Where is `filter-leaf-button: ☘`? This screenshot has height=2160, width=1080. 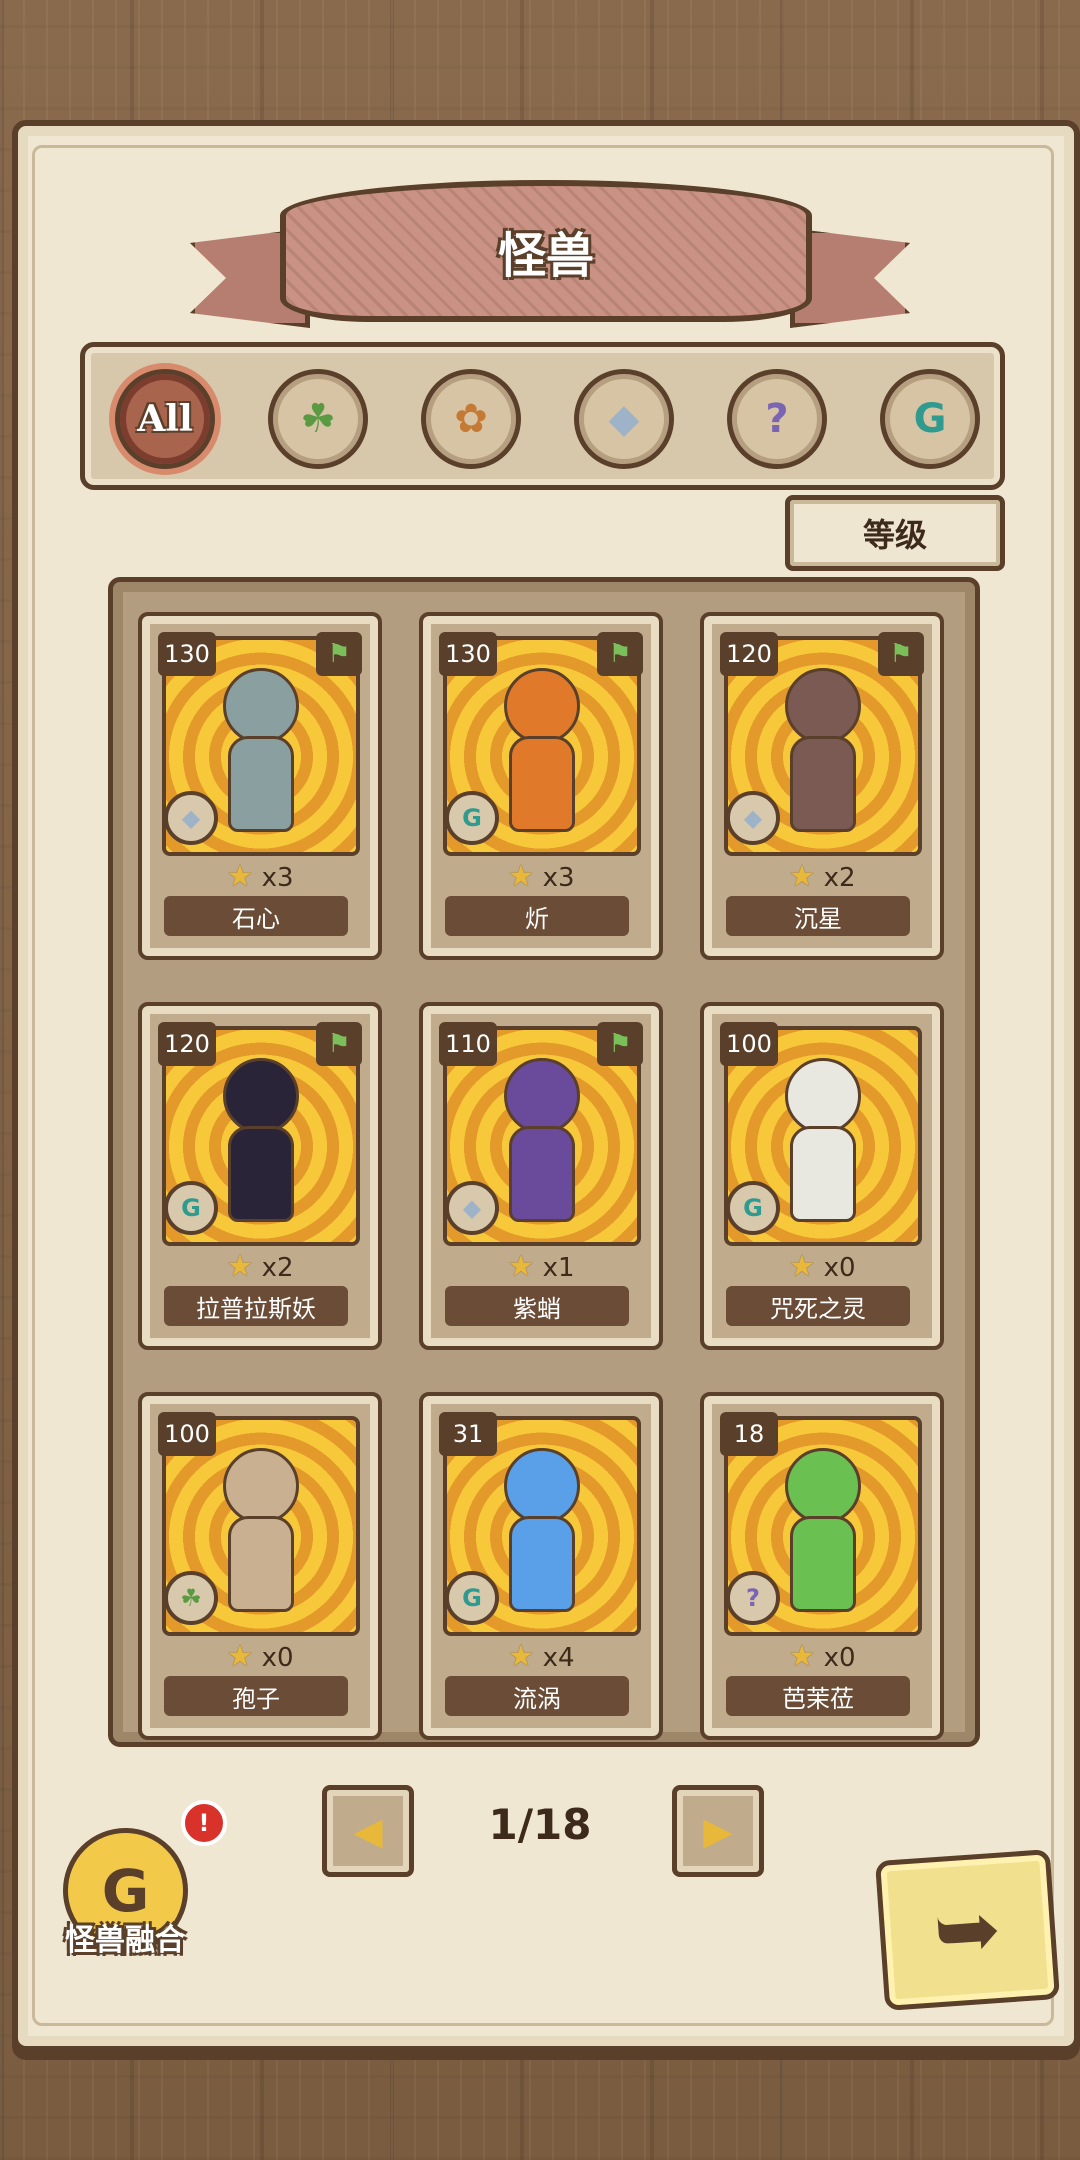
filter-leaf-button: ☘ is located at coordinates (318, 419).